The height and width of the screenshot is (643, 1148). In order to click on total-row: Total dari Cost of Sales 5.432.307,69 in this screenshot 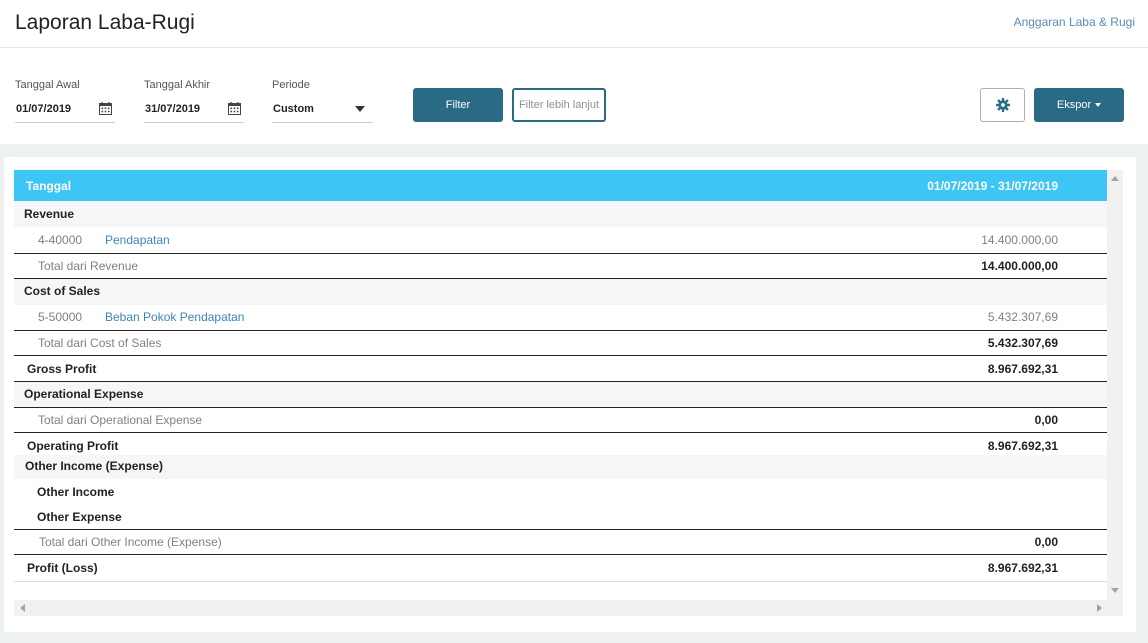, I will do `click(560, 343)`.